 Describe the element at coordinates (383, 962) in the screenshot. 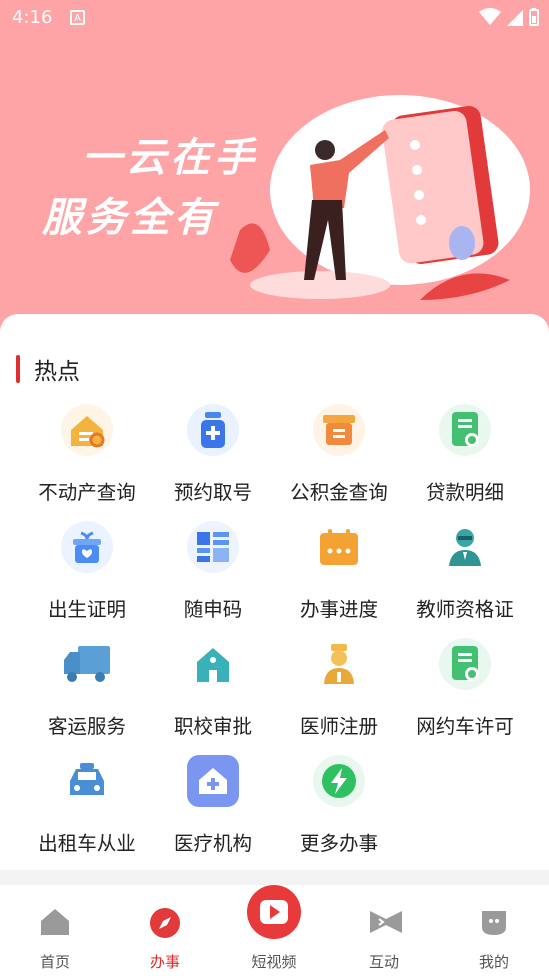

I see `tab-label: 互动` at that location.